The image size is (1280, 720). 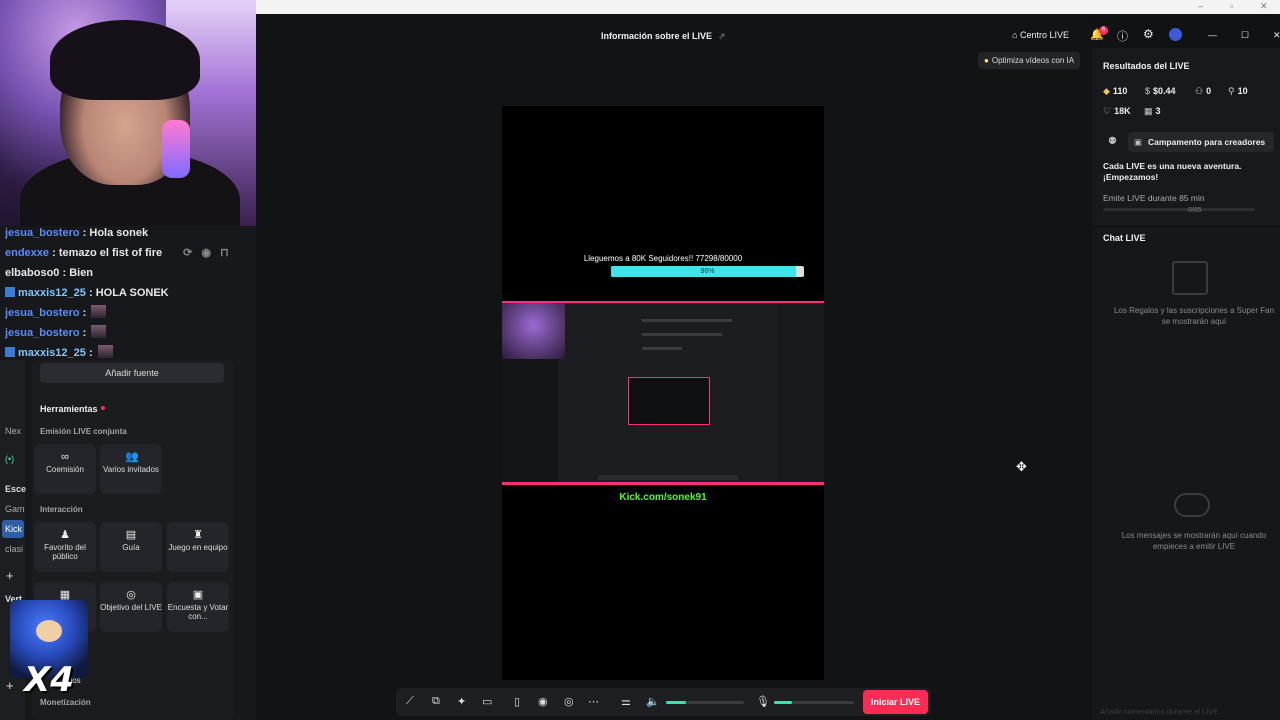 What do you see at coordinates (663, 36) in the screenshot?
I see `live-info-title: Información sobre el LIVE ⇗` at bounding box center [663, 36].